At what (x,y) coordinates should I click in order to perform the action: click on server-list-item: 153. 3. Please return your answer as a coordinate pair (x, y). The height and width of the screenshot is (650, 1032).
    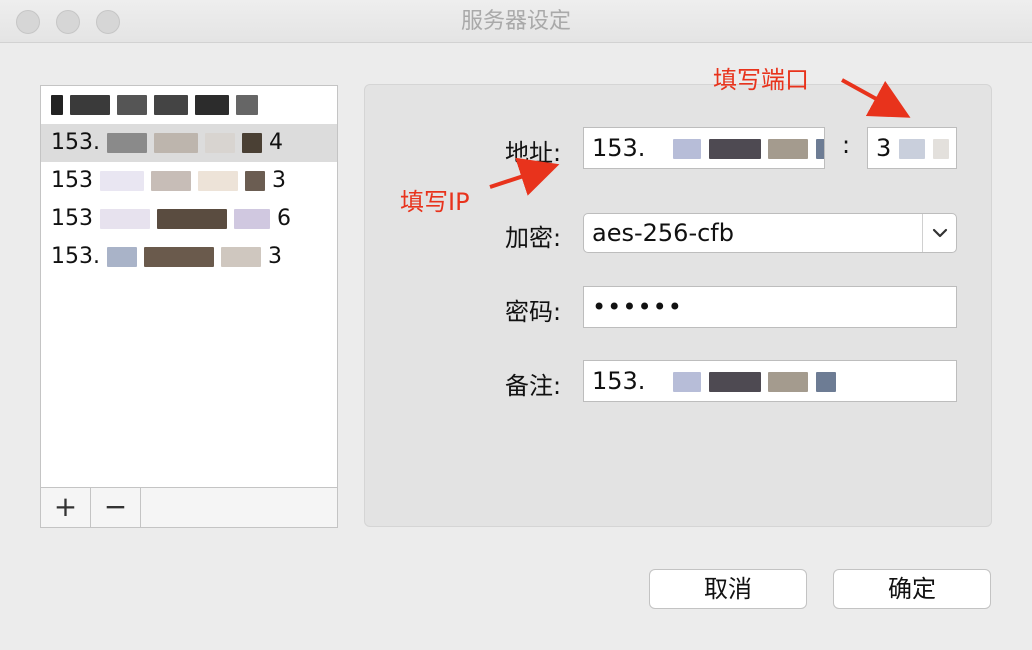
    Looking at the image, I should click on (189, 257).